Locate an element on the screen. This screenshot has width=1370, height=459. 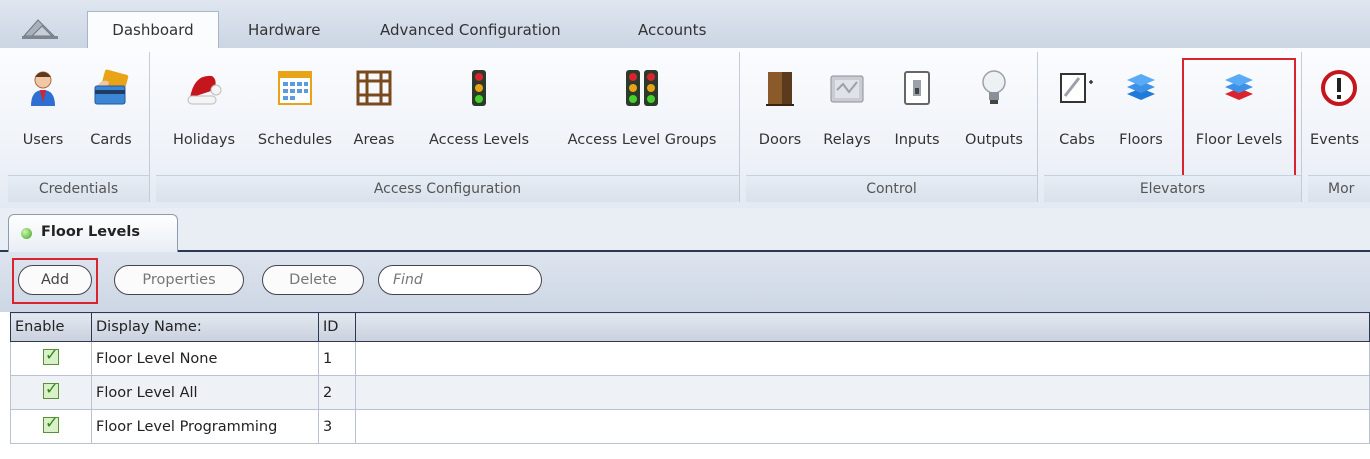
table-row: Floor Level None 1 is located at coordinates (690, 358).